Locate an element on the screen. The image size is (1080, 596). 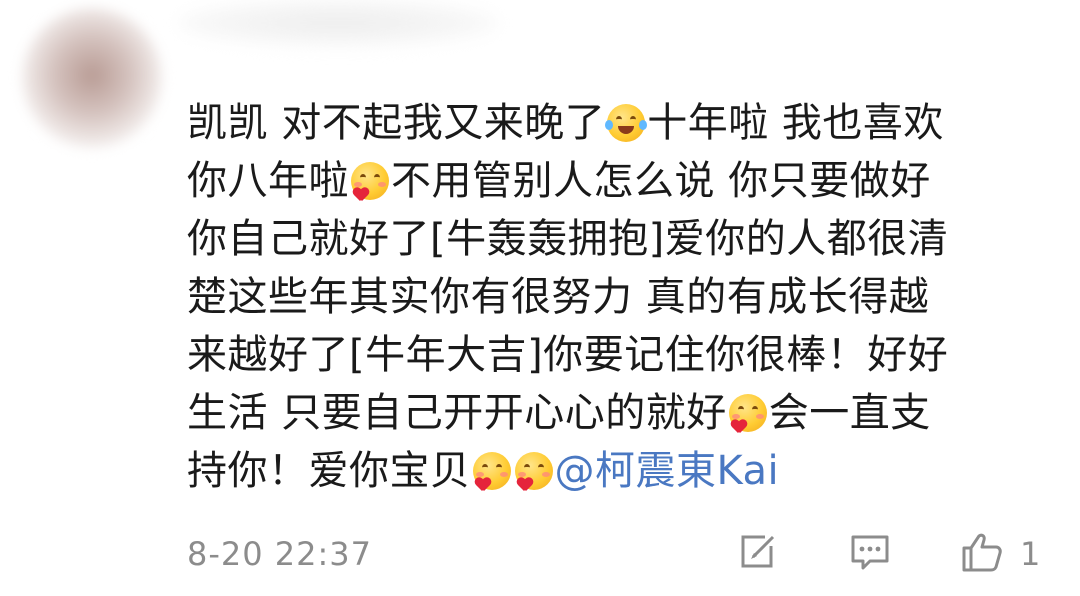
like-count: 1 is located at coordinates (1030, 554).